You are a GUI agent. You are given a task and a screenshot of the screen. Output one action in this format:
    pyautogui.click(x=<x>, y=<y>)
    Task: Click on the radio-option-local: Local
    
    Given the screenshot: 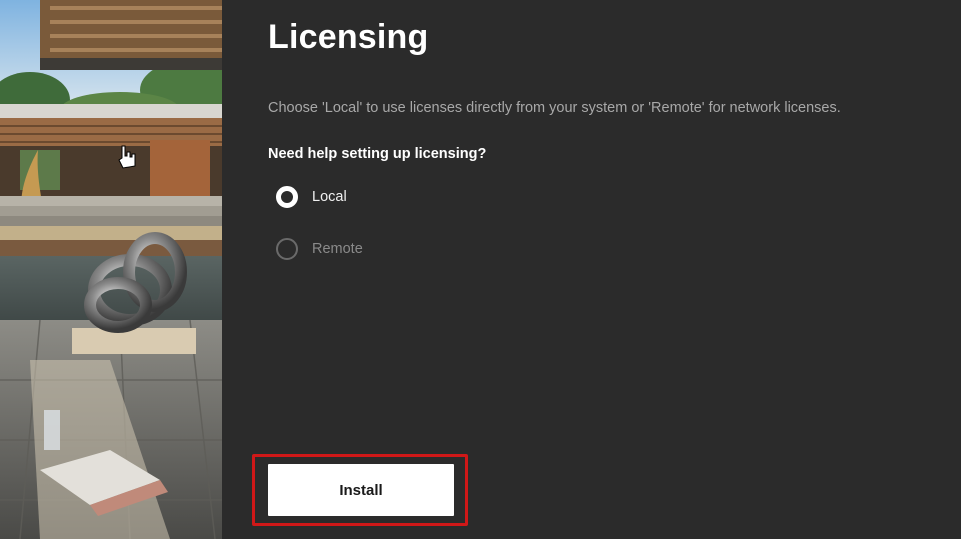 What is the action you would take?
    pyautogui.click(x=311, y=197)
    